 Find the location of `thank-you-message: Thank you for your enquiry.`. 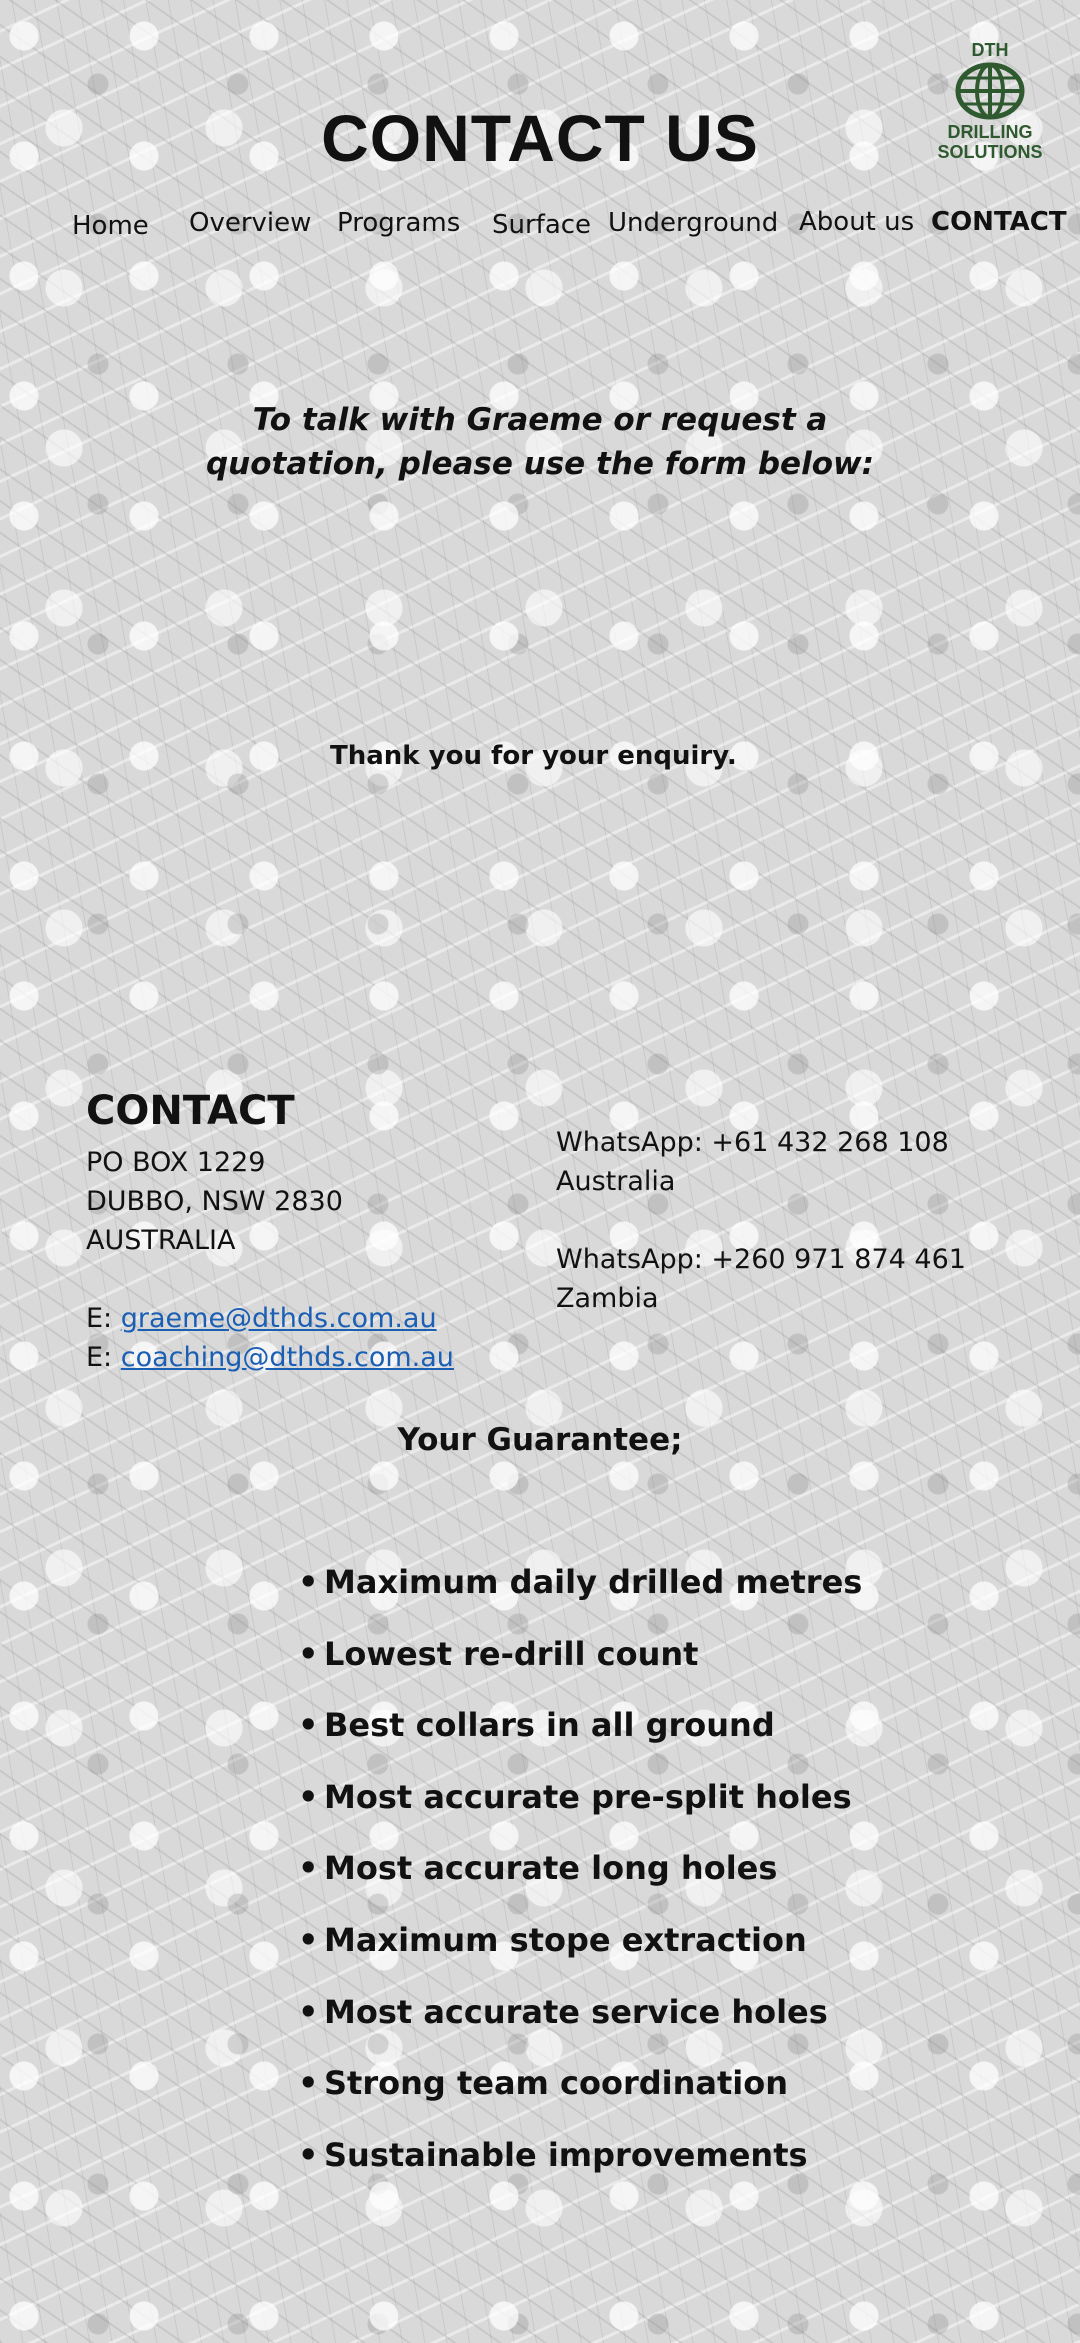

thank-you-message: Thank you for your enquiry. is located at coordinates (533, 756).